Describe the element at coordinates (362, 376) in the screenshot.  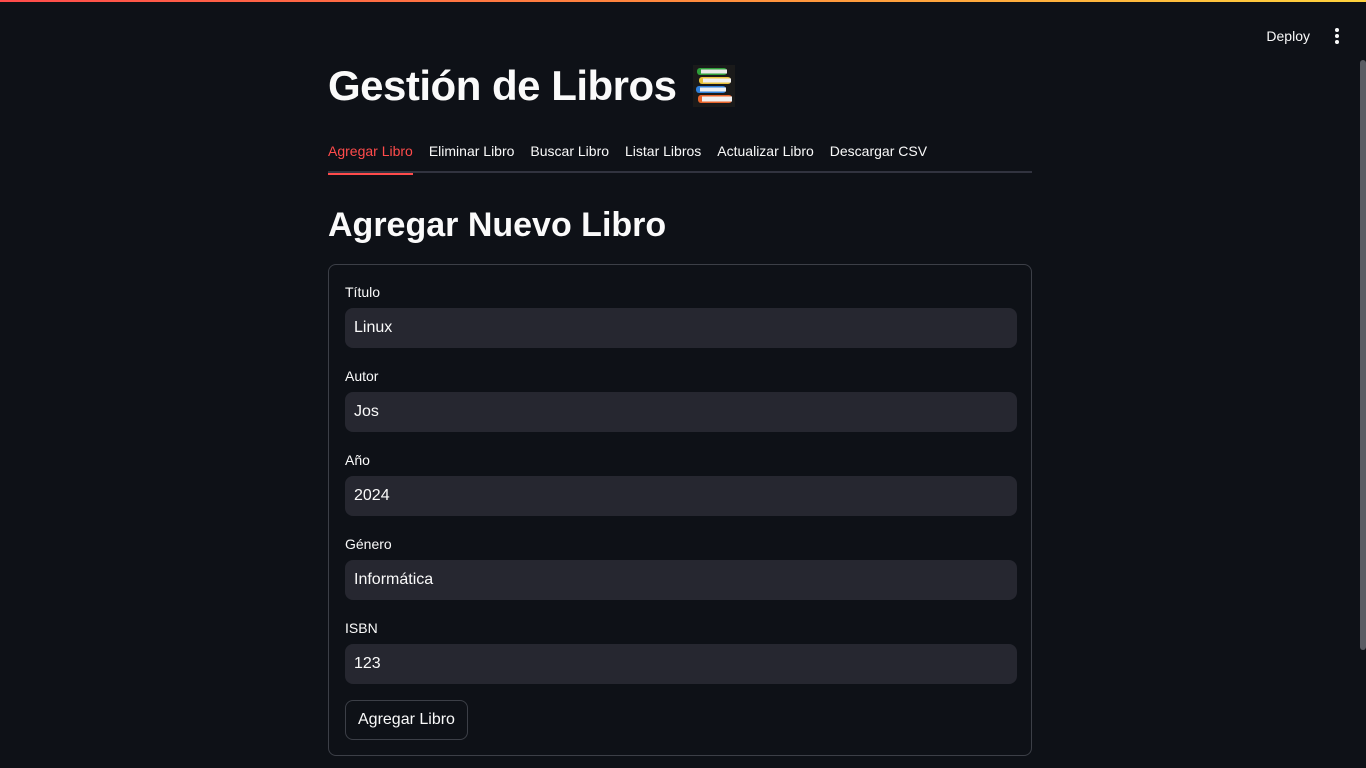
I see `autor-label: Autor` at that location.